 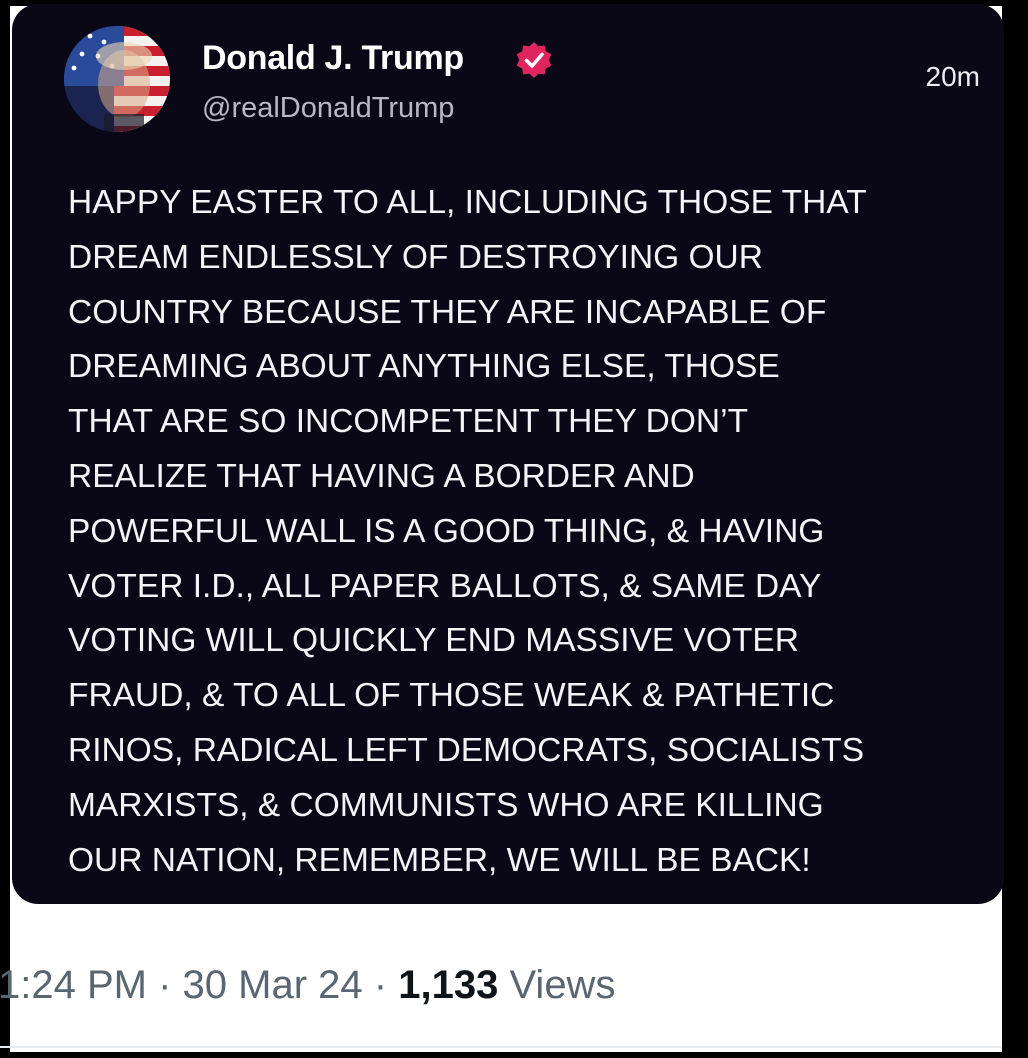 What do you see at coordinates (952, 76) in the screenshot?
I see `post-relative-time: 20m` at bounding box center [952, 76].